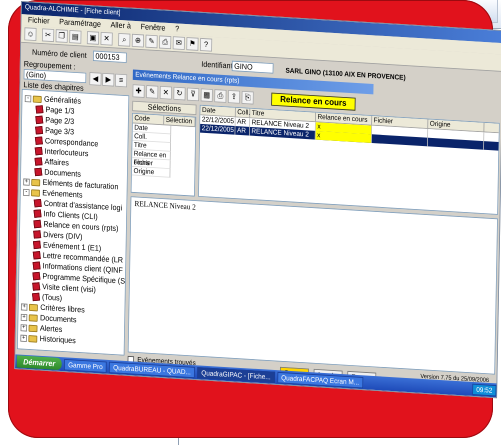 Image resolution: width=501 pixels, height=445 pixels. Describe the element at coordinates (85, 365) in the screenshot. I see `task-gamme-pro: Gamme Pro` at that location.